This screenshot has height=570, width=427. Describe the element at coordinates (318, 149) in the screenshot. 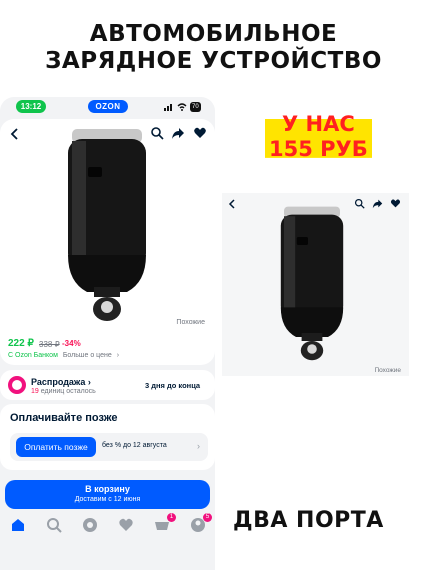

I see `promo-line-2: 155 РУБ` at that location.